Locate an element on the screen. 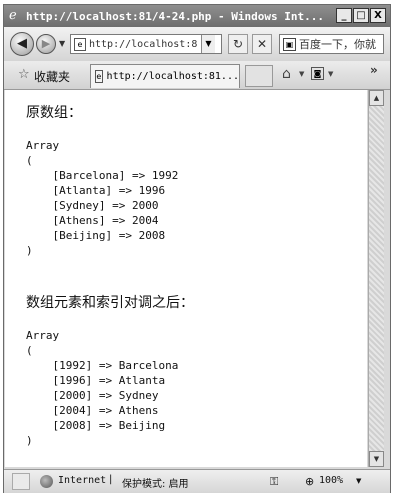 The height and width of the screenshot is (497, 395). close-button: X is located at coordinates (378, 15).